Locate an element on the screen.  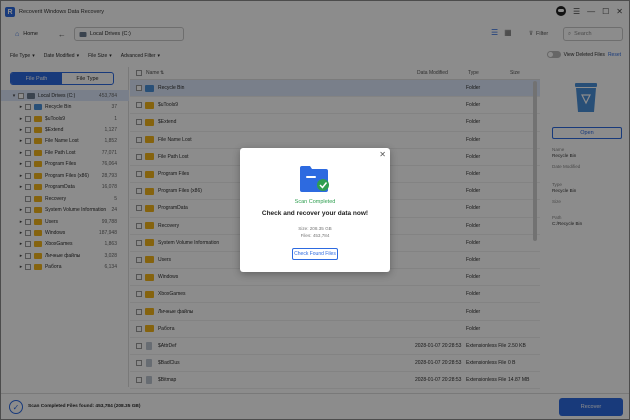
dialog-heading: Check and recover your data now! is located at coordinates (315, 213).